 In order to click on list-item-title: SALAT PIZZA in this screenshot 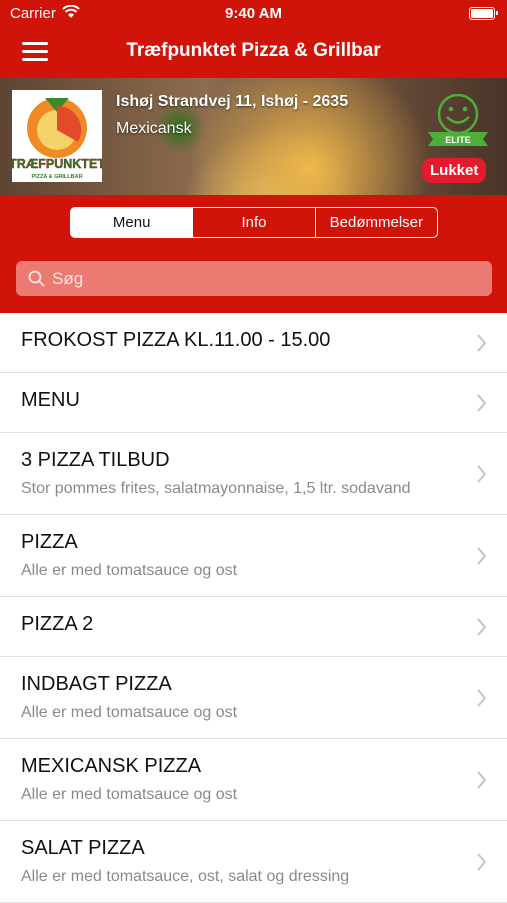, I will do `click(83, 848)`.